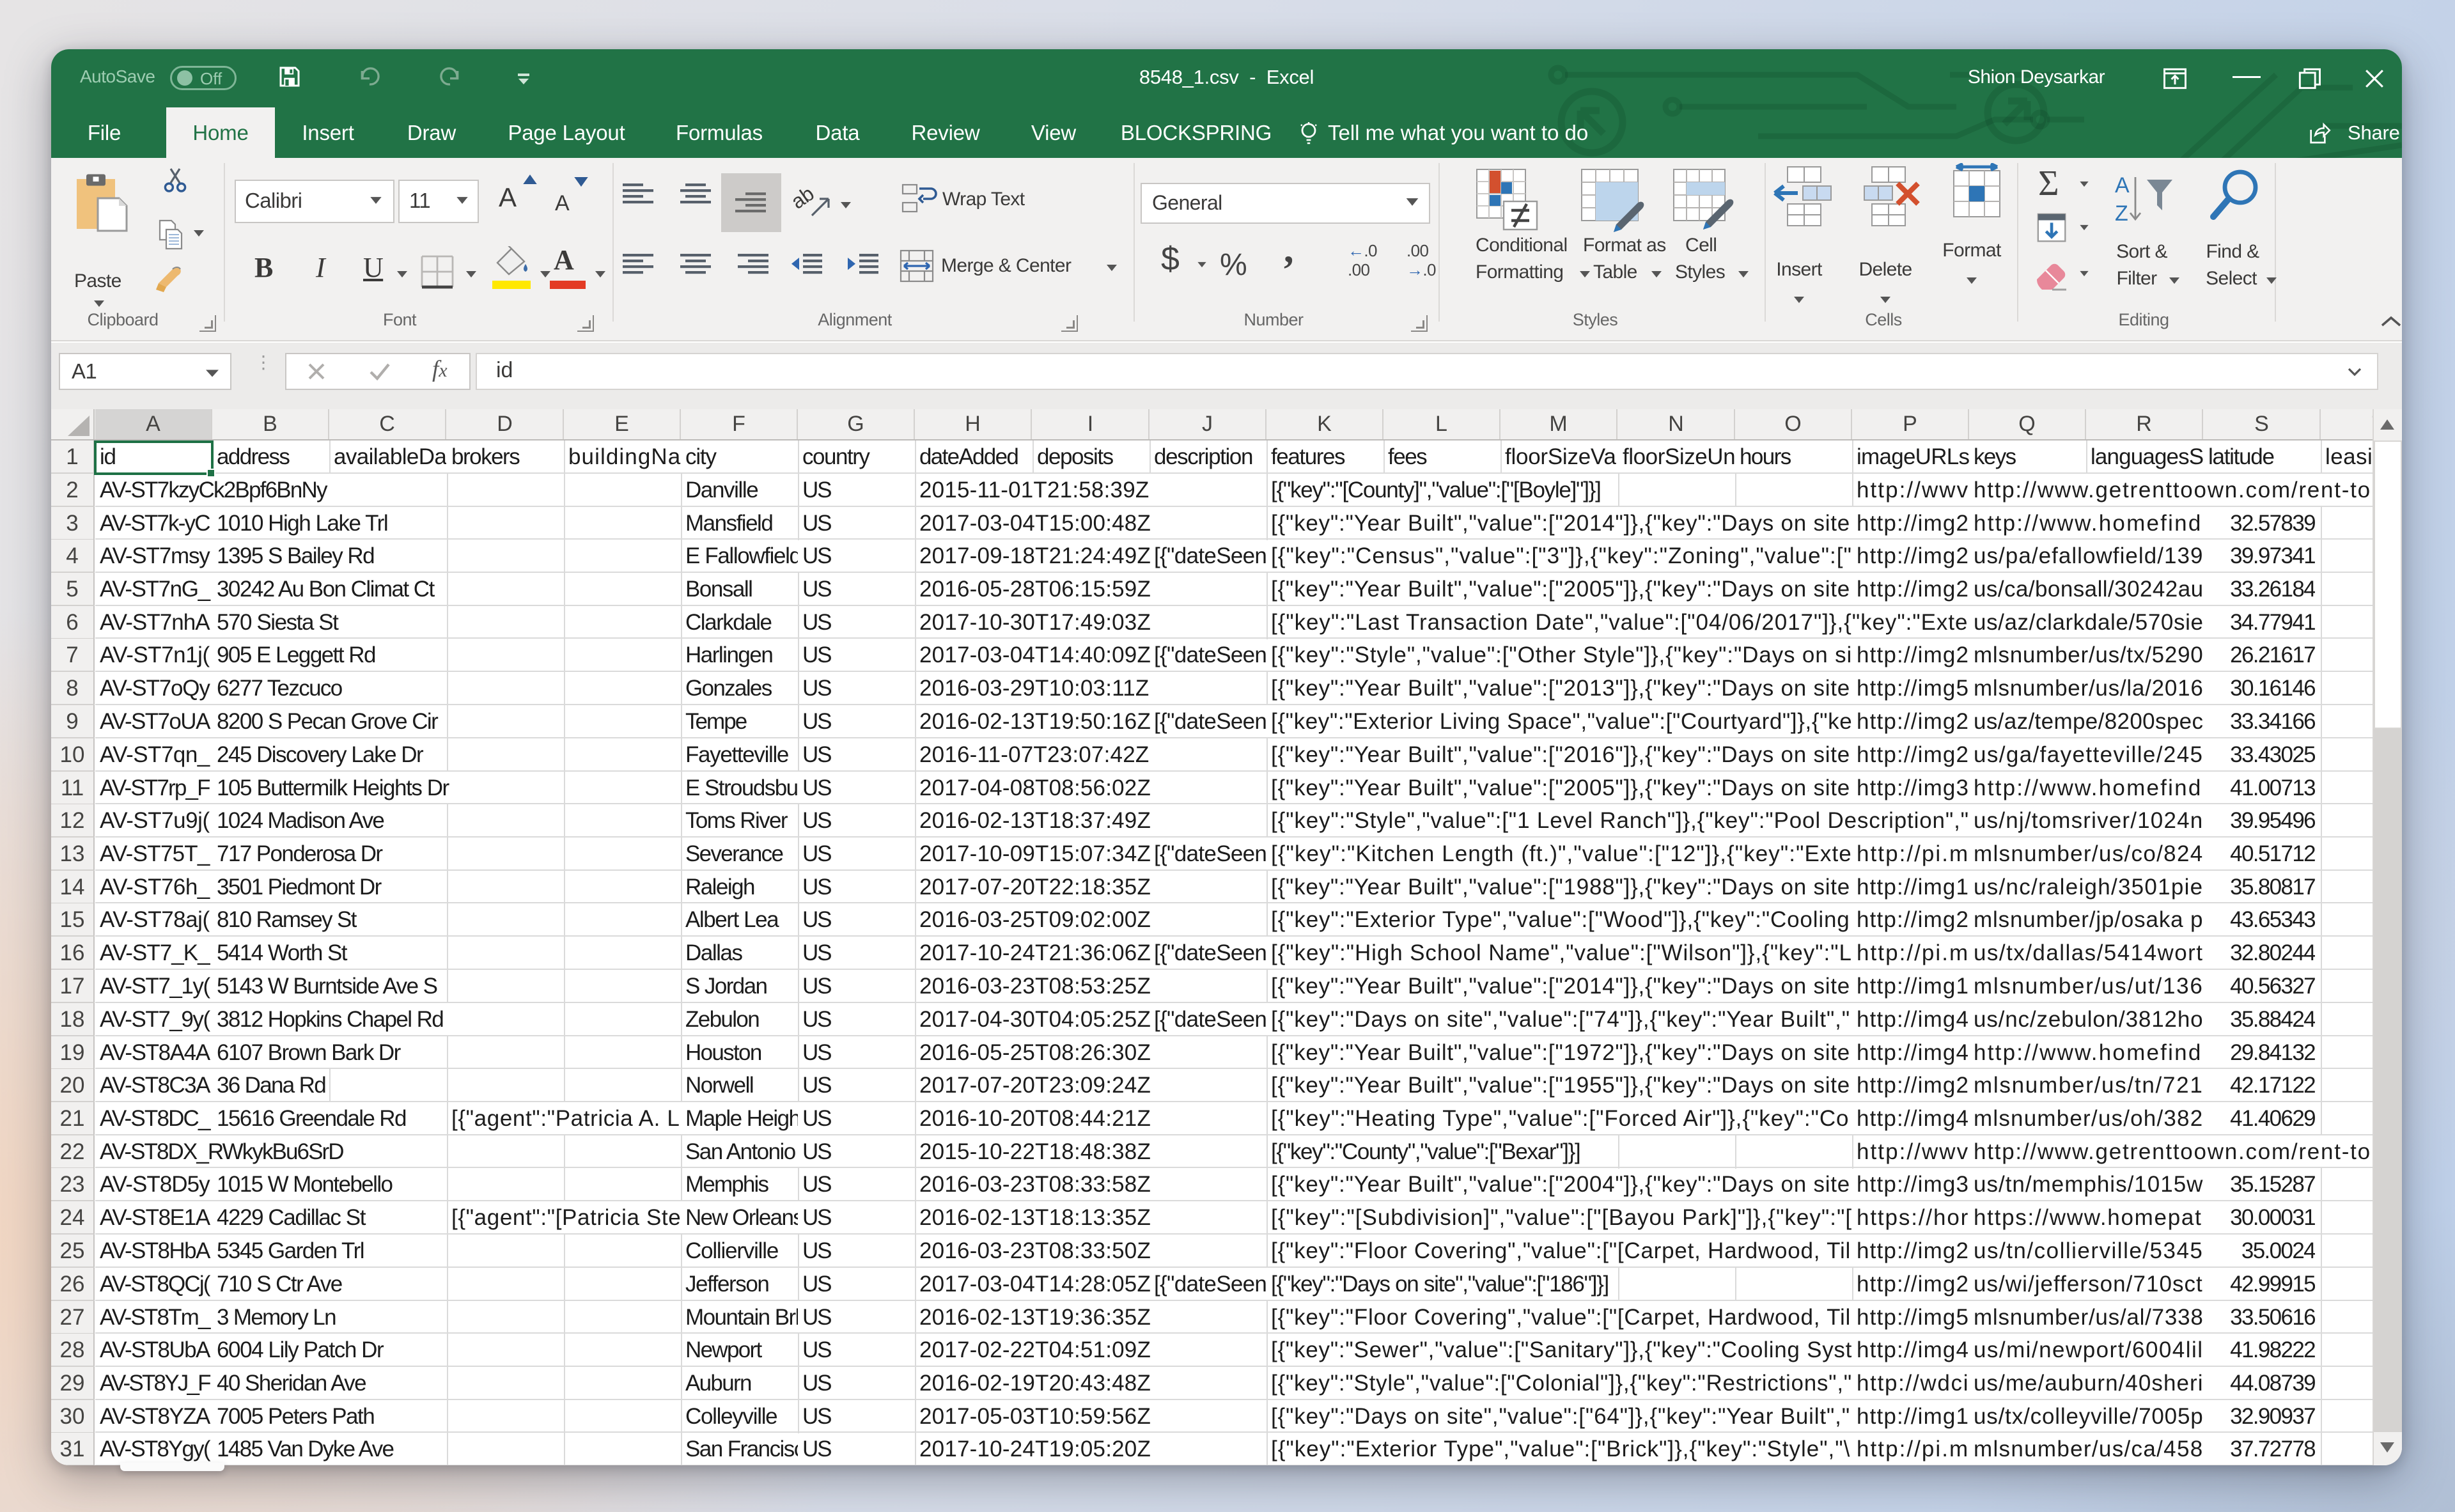 This screenshot has height=1512, width=2455. What do you see at coordinates (2122, 185) in the screenshot?
I see `svg-text: A` at bounding box center [2122, 185].